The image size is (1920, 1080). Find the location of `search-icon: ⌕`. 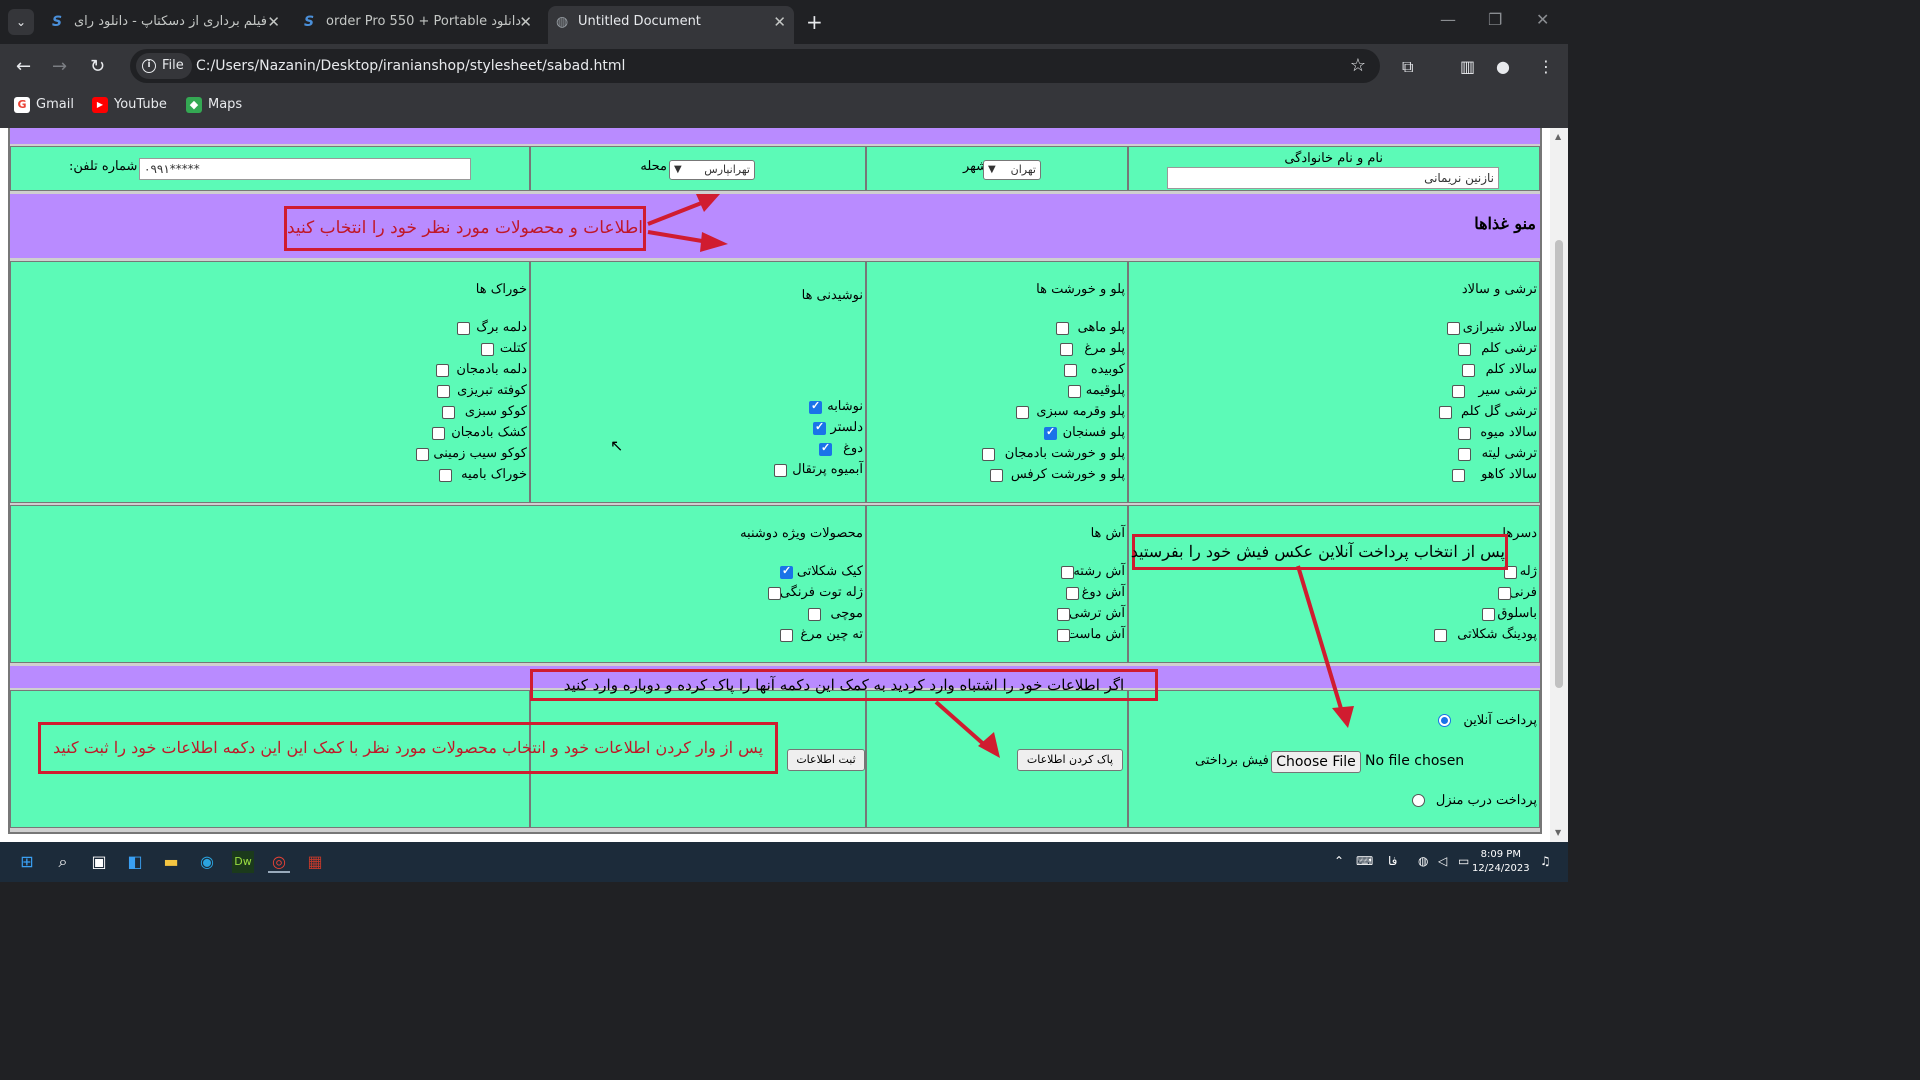

search-icon: ⌕ is located at coordinates (63, 862).